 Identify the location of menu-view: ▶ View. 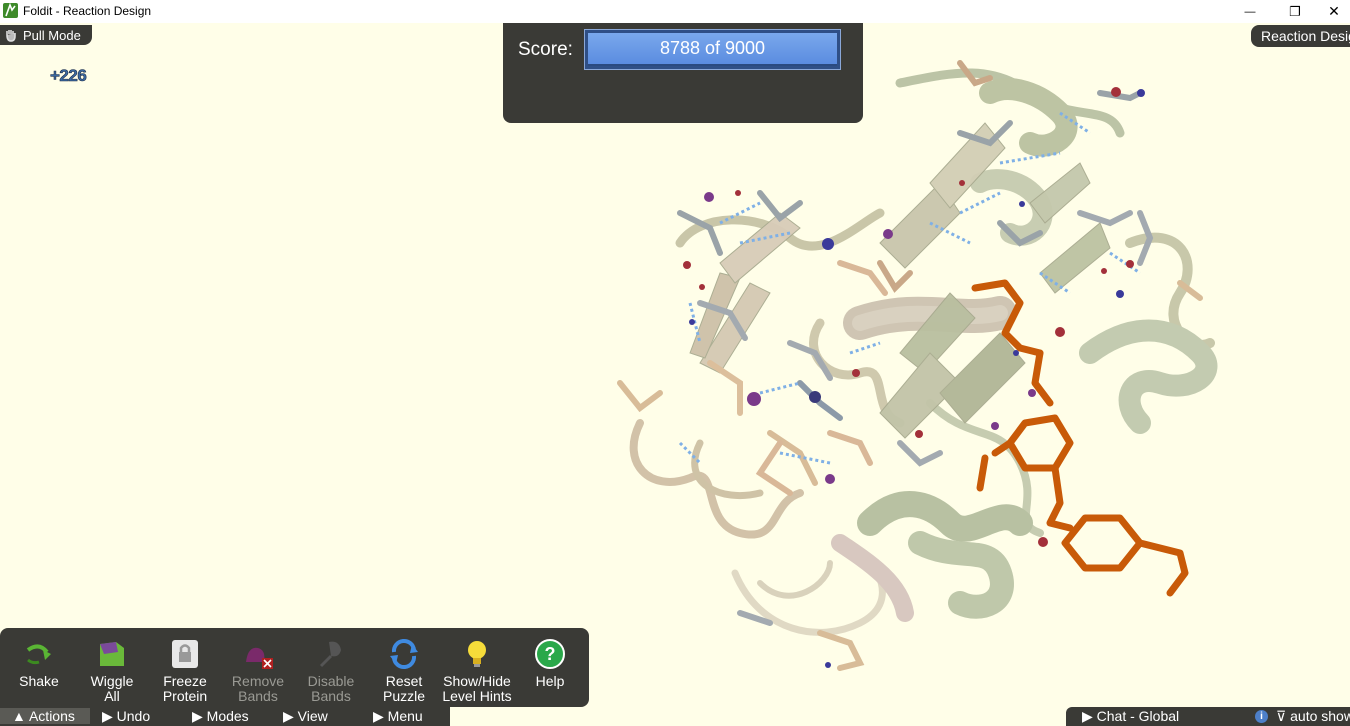
(305, 716).